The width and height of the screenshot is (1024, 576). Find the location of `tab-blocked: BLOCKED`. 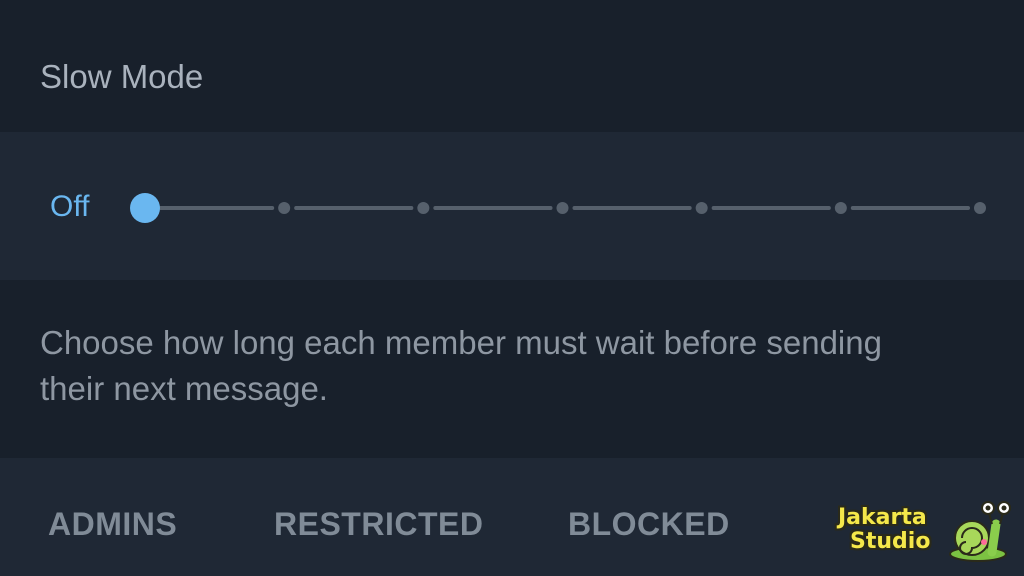

tab-blocked: BLOCKED is located at coordinates (649, 524).